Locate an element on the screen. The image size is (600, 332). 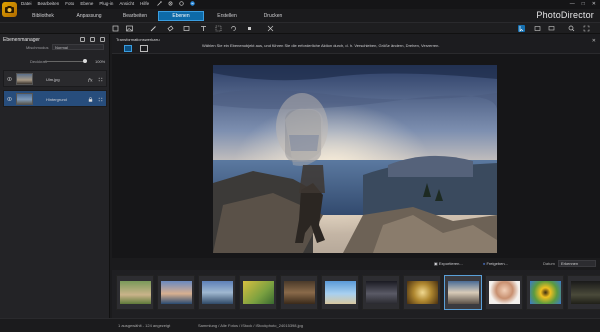
menu-layer: Ebene is located at coordinates (86, 3).